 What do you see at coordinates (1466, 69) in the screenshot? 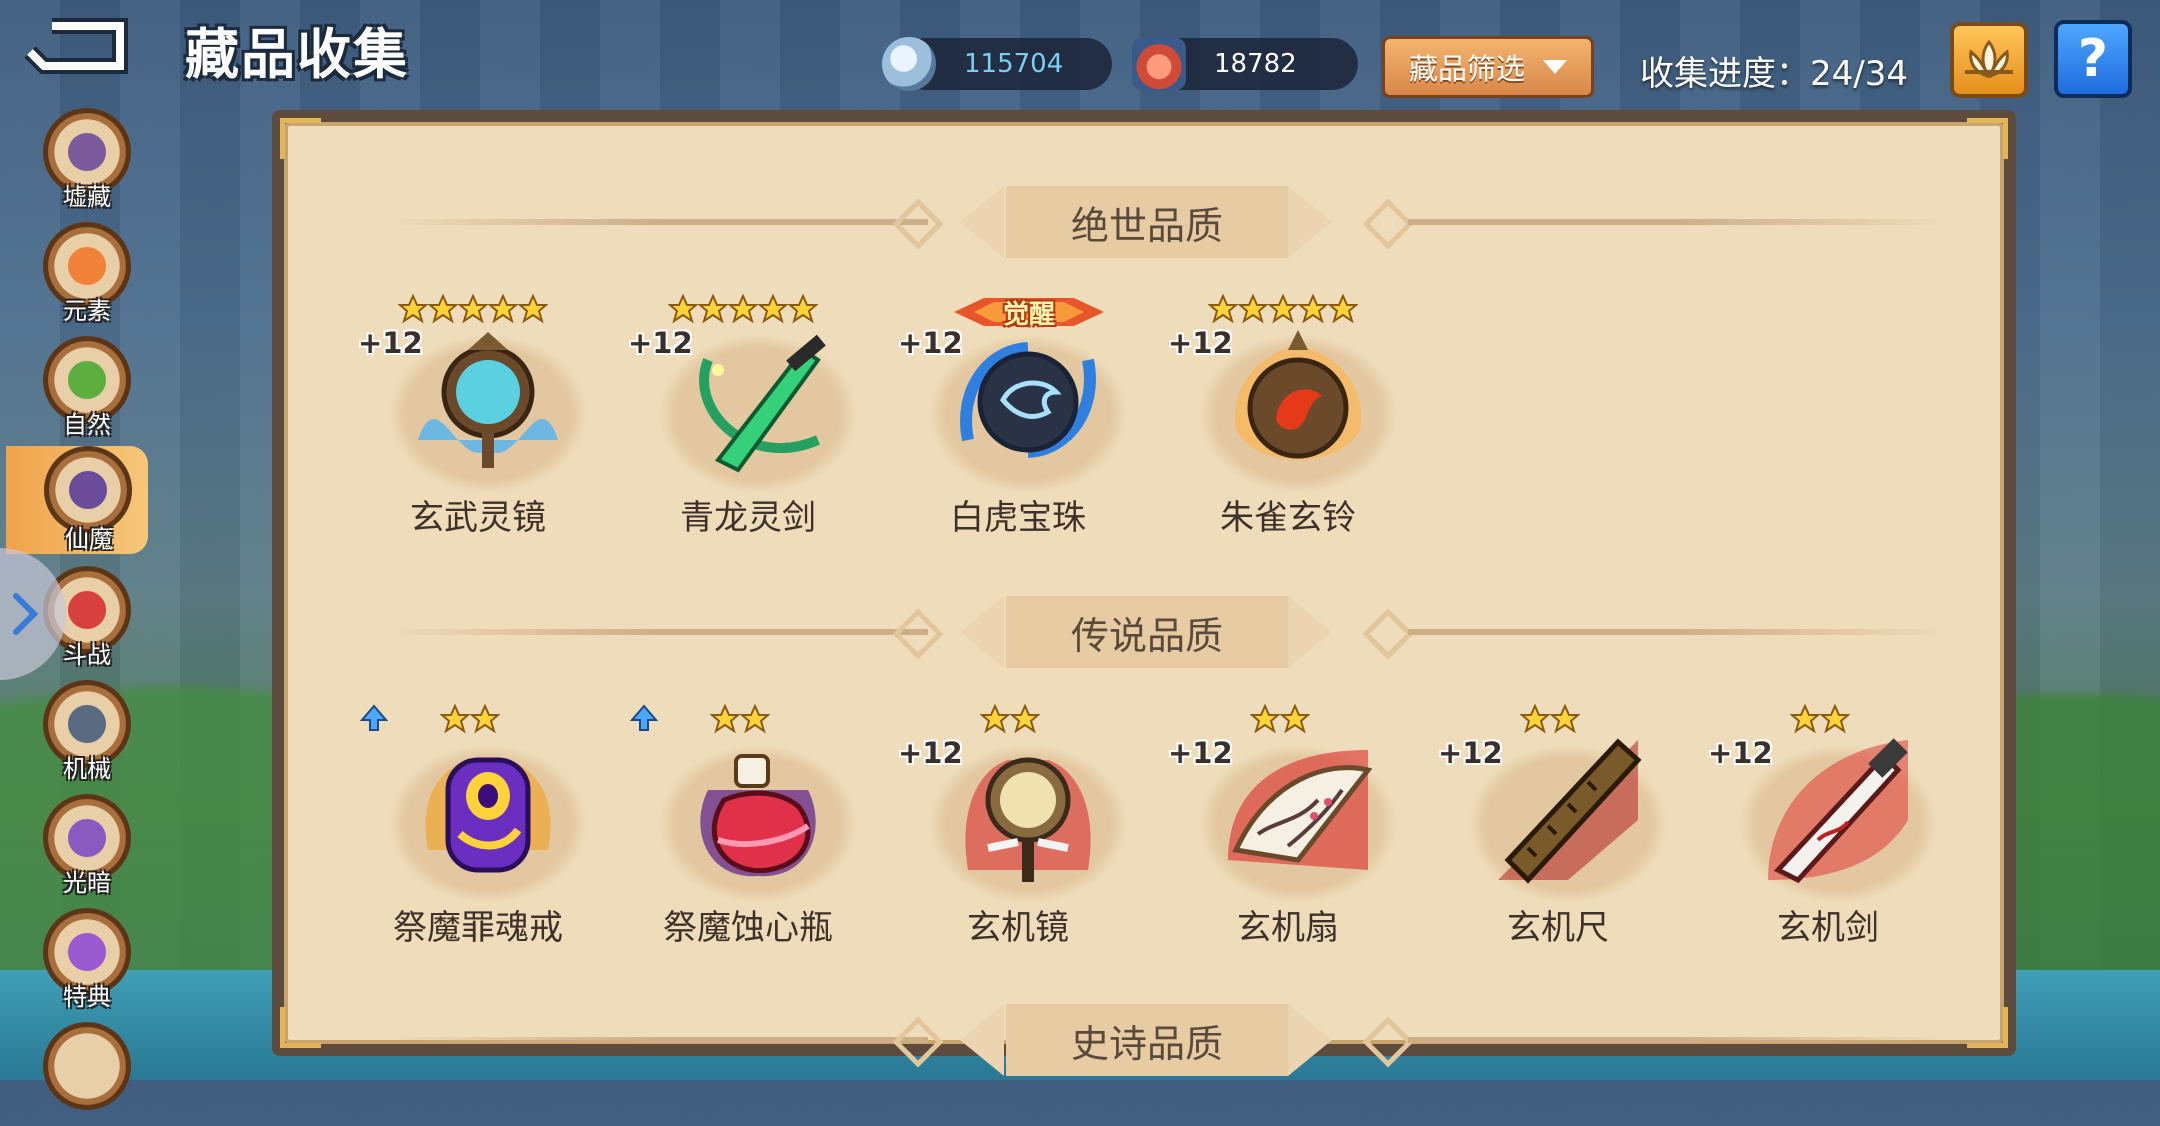
I see `filter-label: 藏品筛选` at bounding box center [1466, 69].